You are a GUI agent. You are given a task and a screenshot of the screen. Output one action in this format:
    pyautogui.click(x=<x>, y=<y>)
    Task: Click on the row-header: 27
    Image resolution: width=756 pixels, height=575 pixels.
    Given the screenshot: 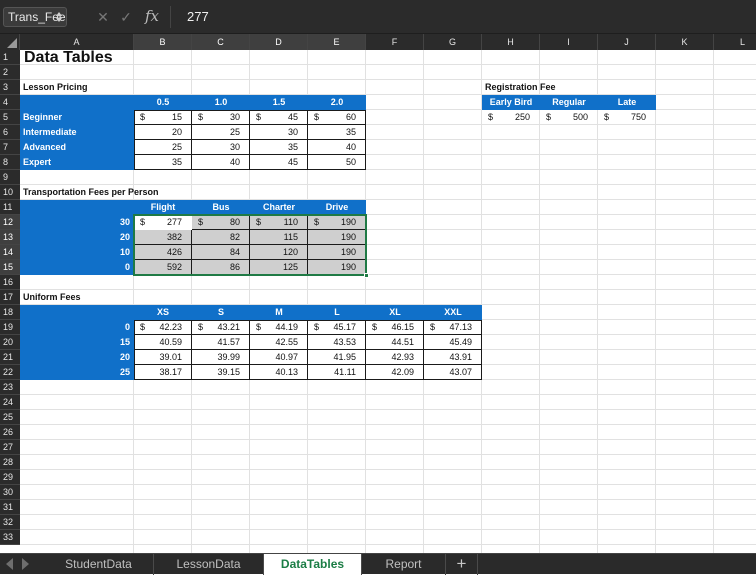 What is the action you would take?
    pyautogui.click(x=10, y=447)
    